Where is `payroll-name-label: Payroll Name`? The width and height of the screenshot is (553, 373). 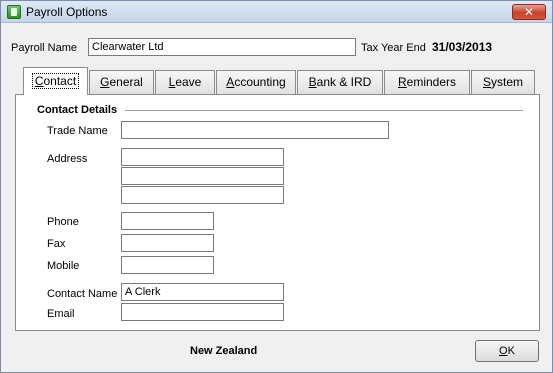 payroll-name-label: Payroll Name is located at coordinates (44, 48).